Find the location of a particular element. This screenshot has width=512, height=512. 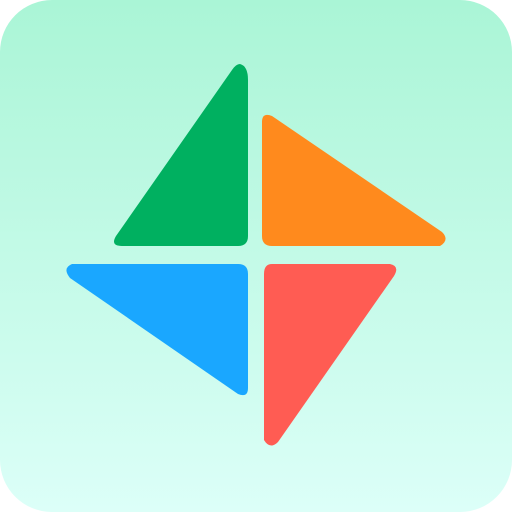

blue-blade is located at coordinates (157, 330).